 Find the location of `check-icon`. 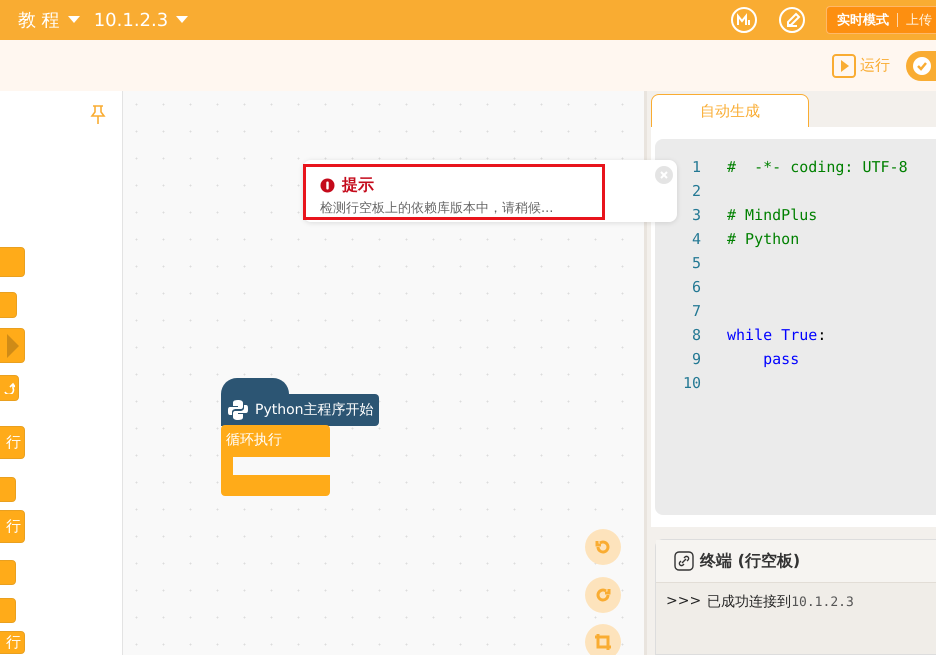

check-icon is located at coordinates (922, 66).